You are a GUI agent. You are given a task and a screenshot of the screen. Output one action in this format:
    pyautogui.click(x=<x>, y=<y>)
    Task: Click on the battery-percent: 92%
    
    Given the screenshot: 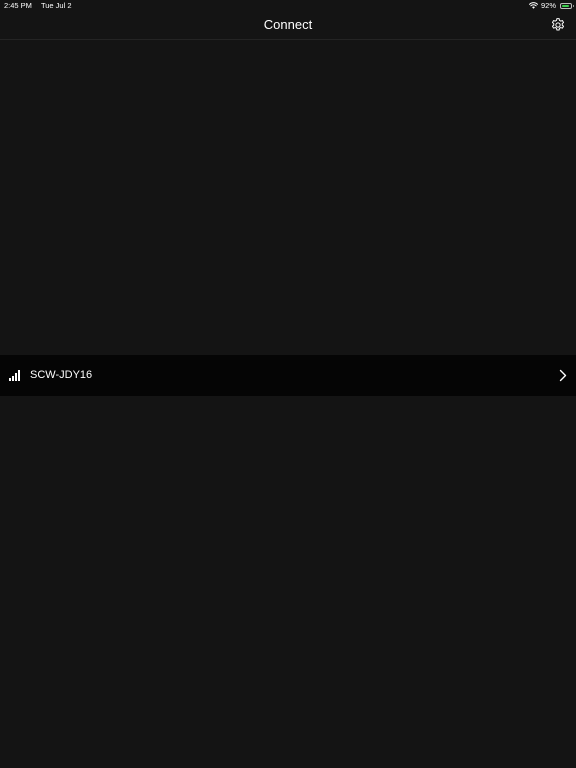 What is the action you would take?
    pyautogui.click(x=548, y=5)
    